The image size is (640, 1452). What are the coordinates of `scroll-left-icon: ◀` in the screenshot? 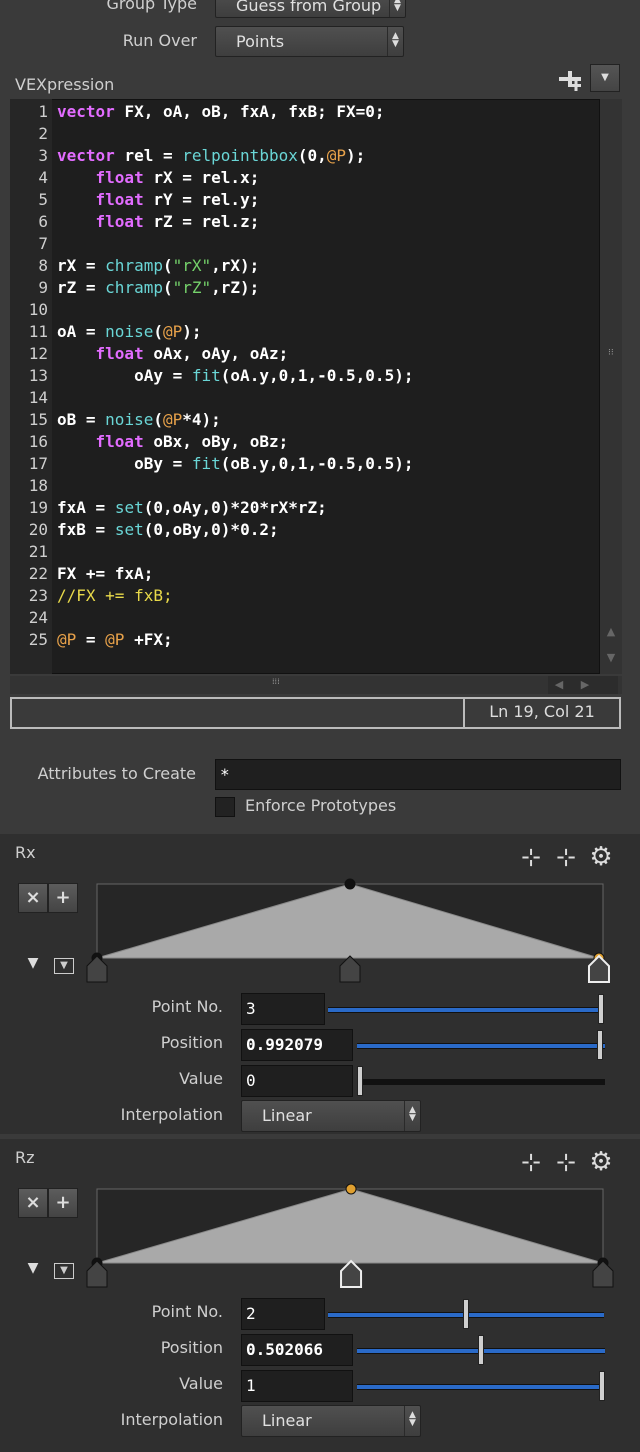 It's located at (559, 685).